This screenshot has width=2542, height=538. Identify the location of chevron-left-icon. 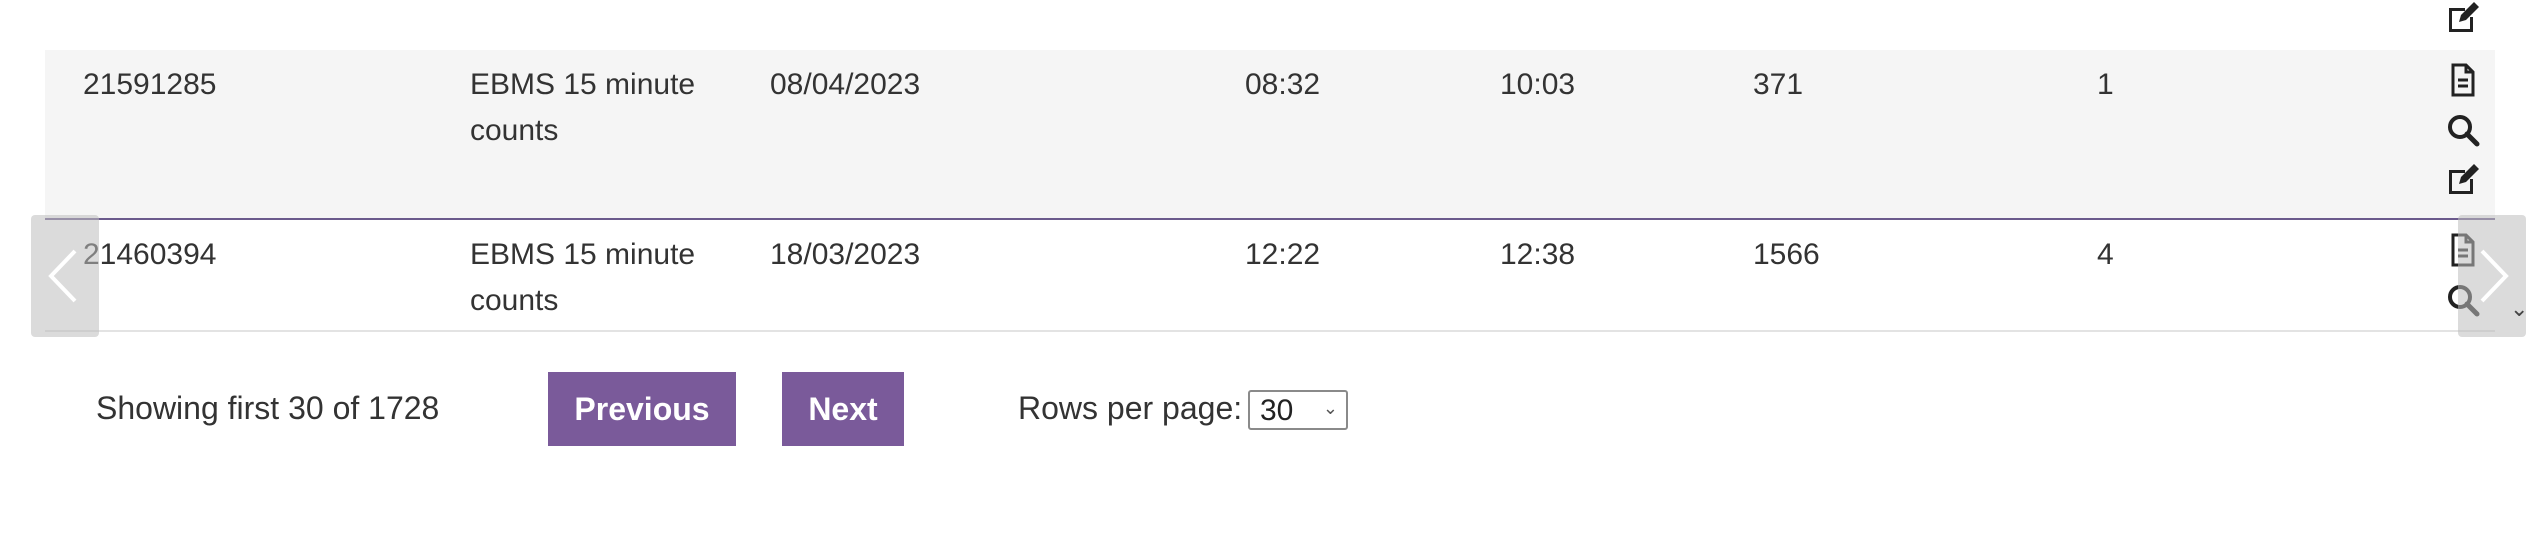
(62, 276).